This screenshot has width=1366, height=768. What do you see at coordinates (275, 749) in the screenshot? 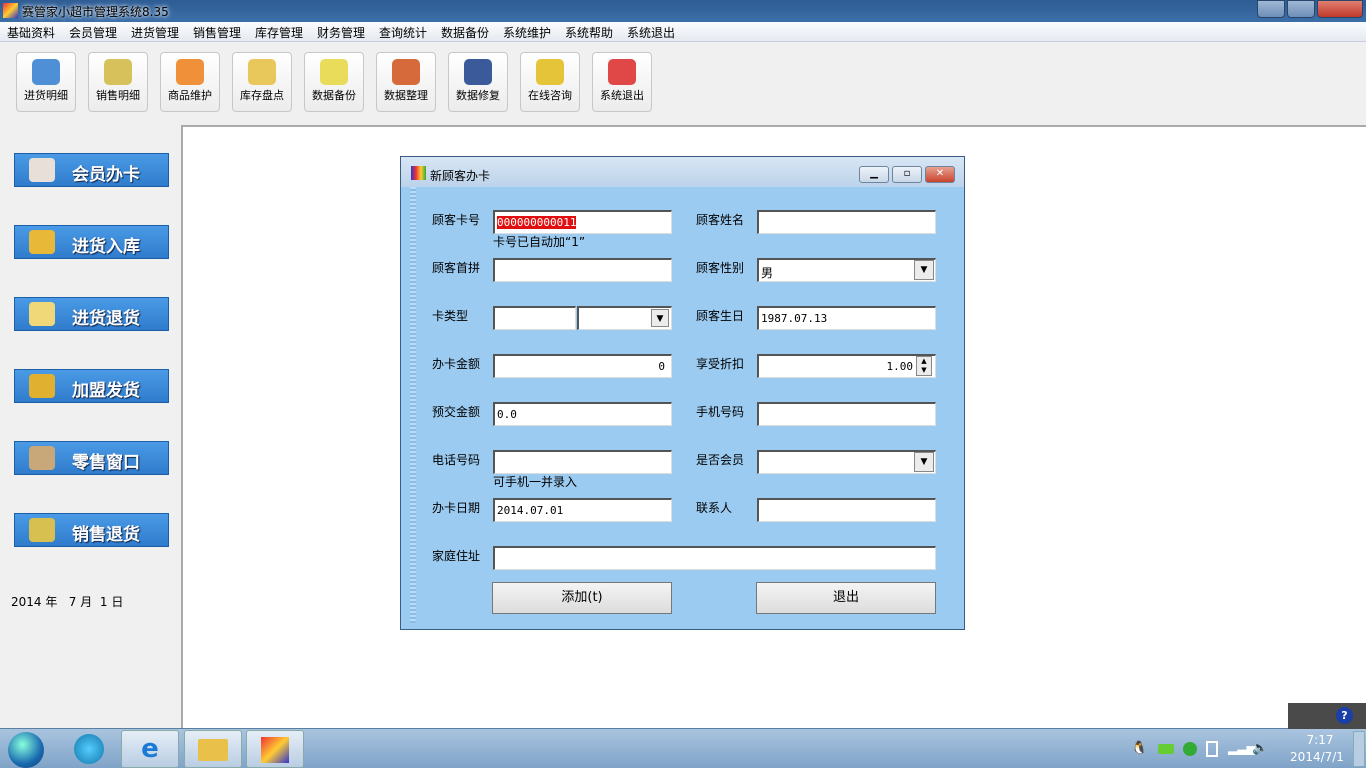
I see `supermarket-app-taskbar-icon` at bounding box center [275, 749].